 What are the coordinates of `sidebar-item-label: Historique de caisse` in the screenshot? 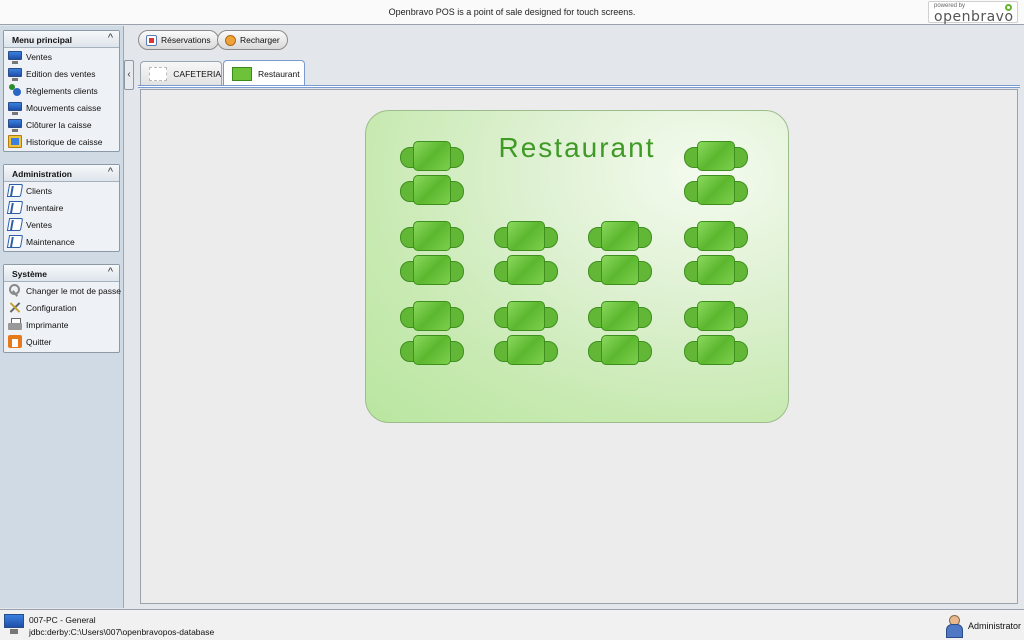 It's located at (64, 141).